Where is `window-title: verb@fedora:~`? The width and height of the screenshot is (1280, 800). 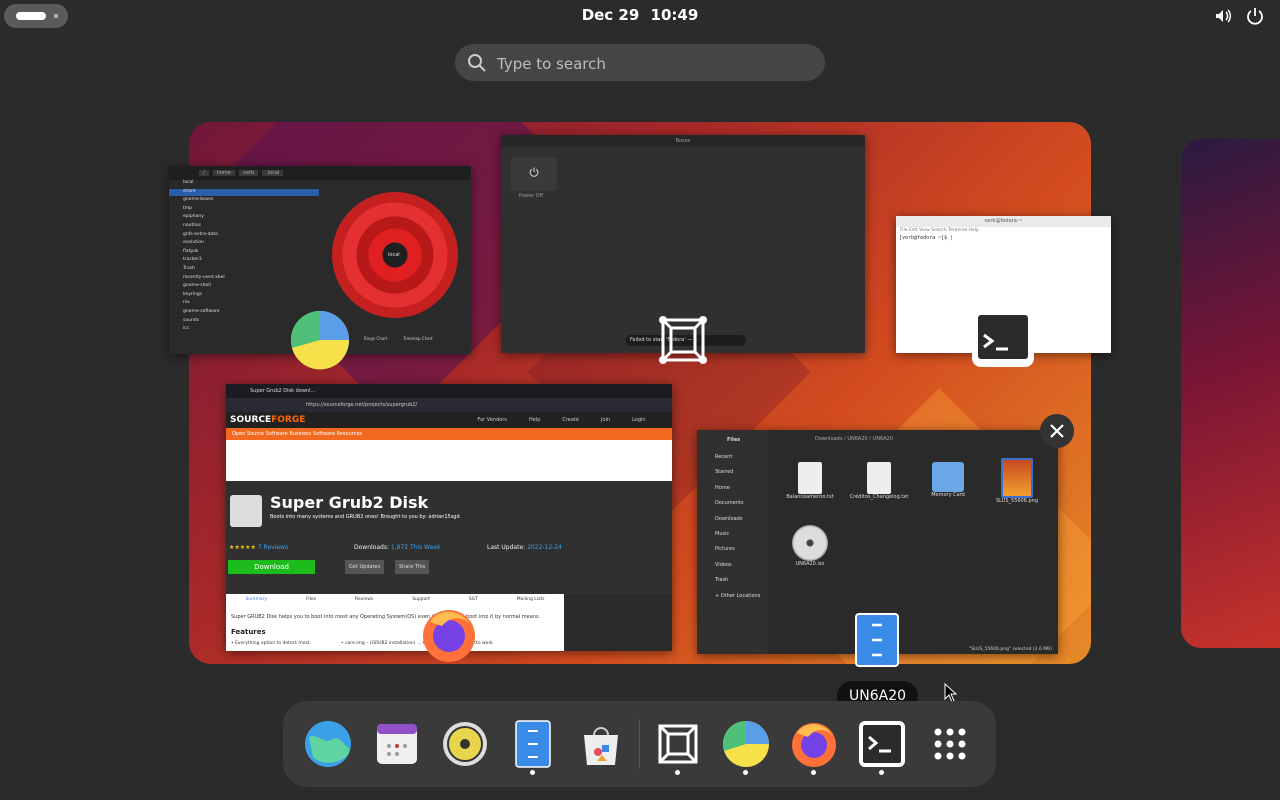 window-title: verb@fedora:~ is located at coordinates (1003, 221).